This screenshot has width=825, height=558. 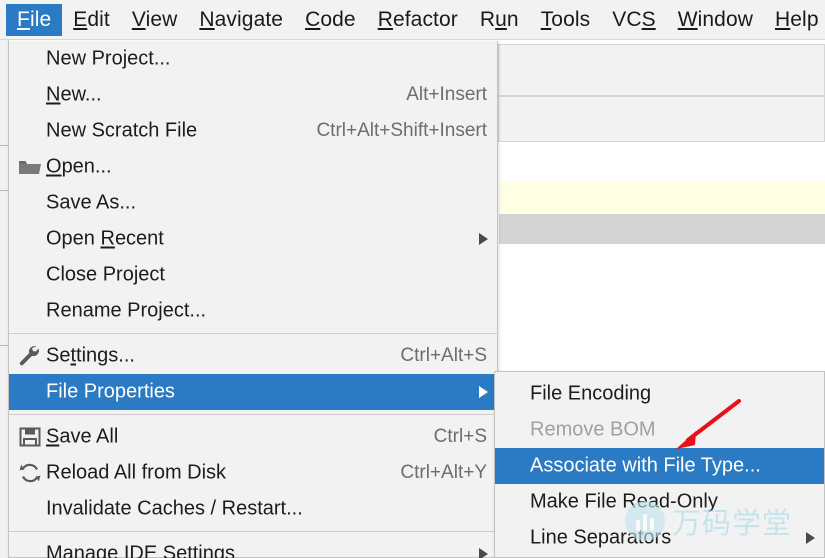 I want to click on menu-item-shortcut: Ctrl+S, so click(x=460, y=436).